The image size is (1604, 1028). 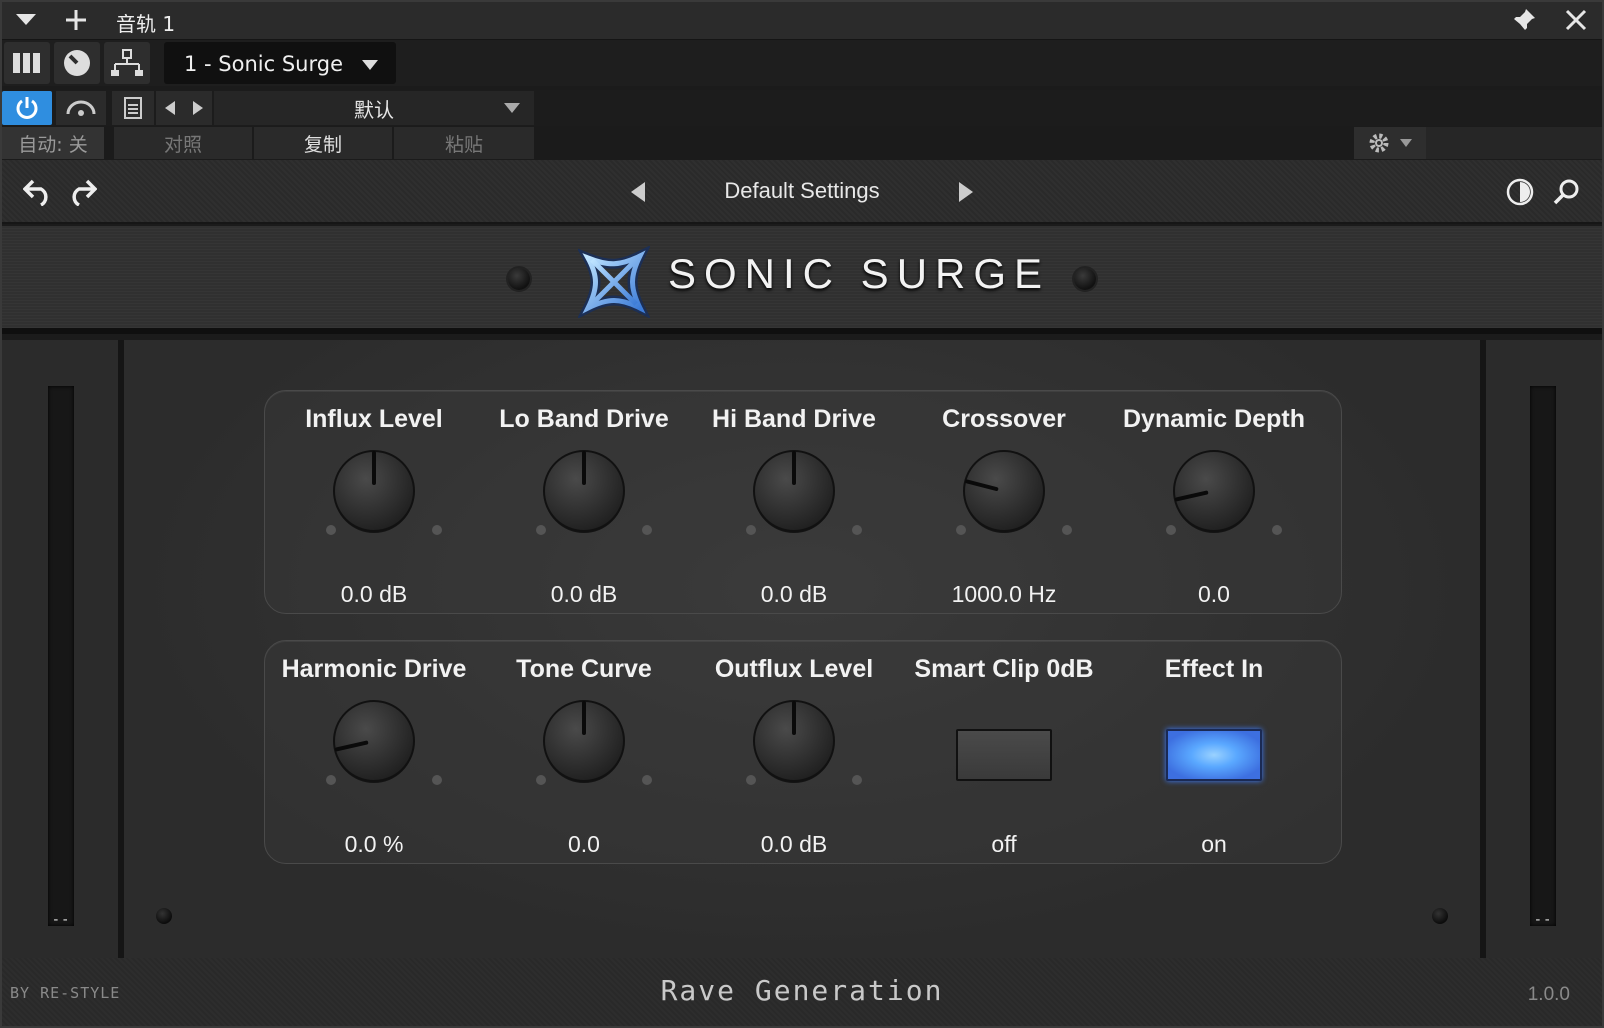 What do you see at coordinates (1004, 844) in the screenshot?
I see `smart-clip-0db-value: off` at bounding box center [1004, 844].